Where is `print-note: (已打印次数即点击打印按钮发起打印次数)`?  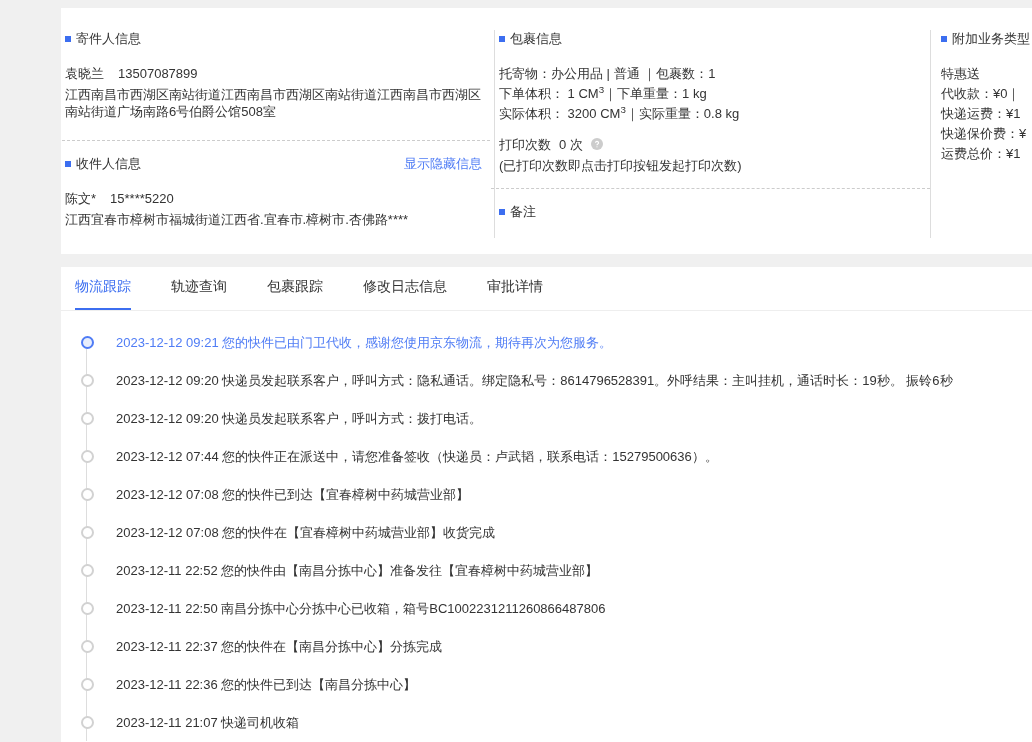
print-note: (已打印次数即点击打印按钮发起打印次数) is located at coordinates (621, 165).